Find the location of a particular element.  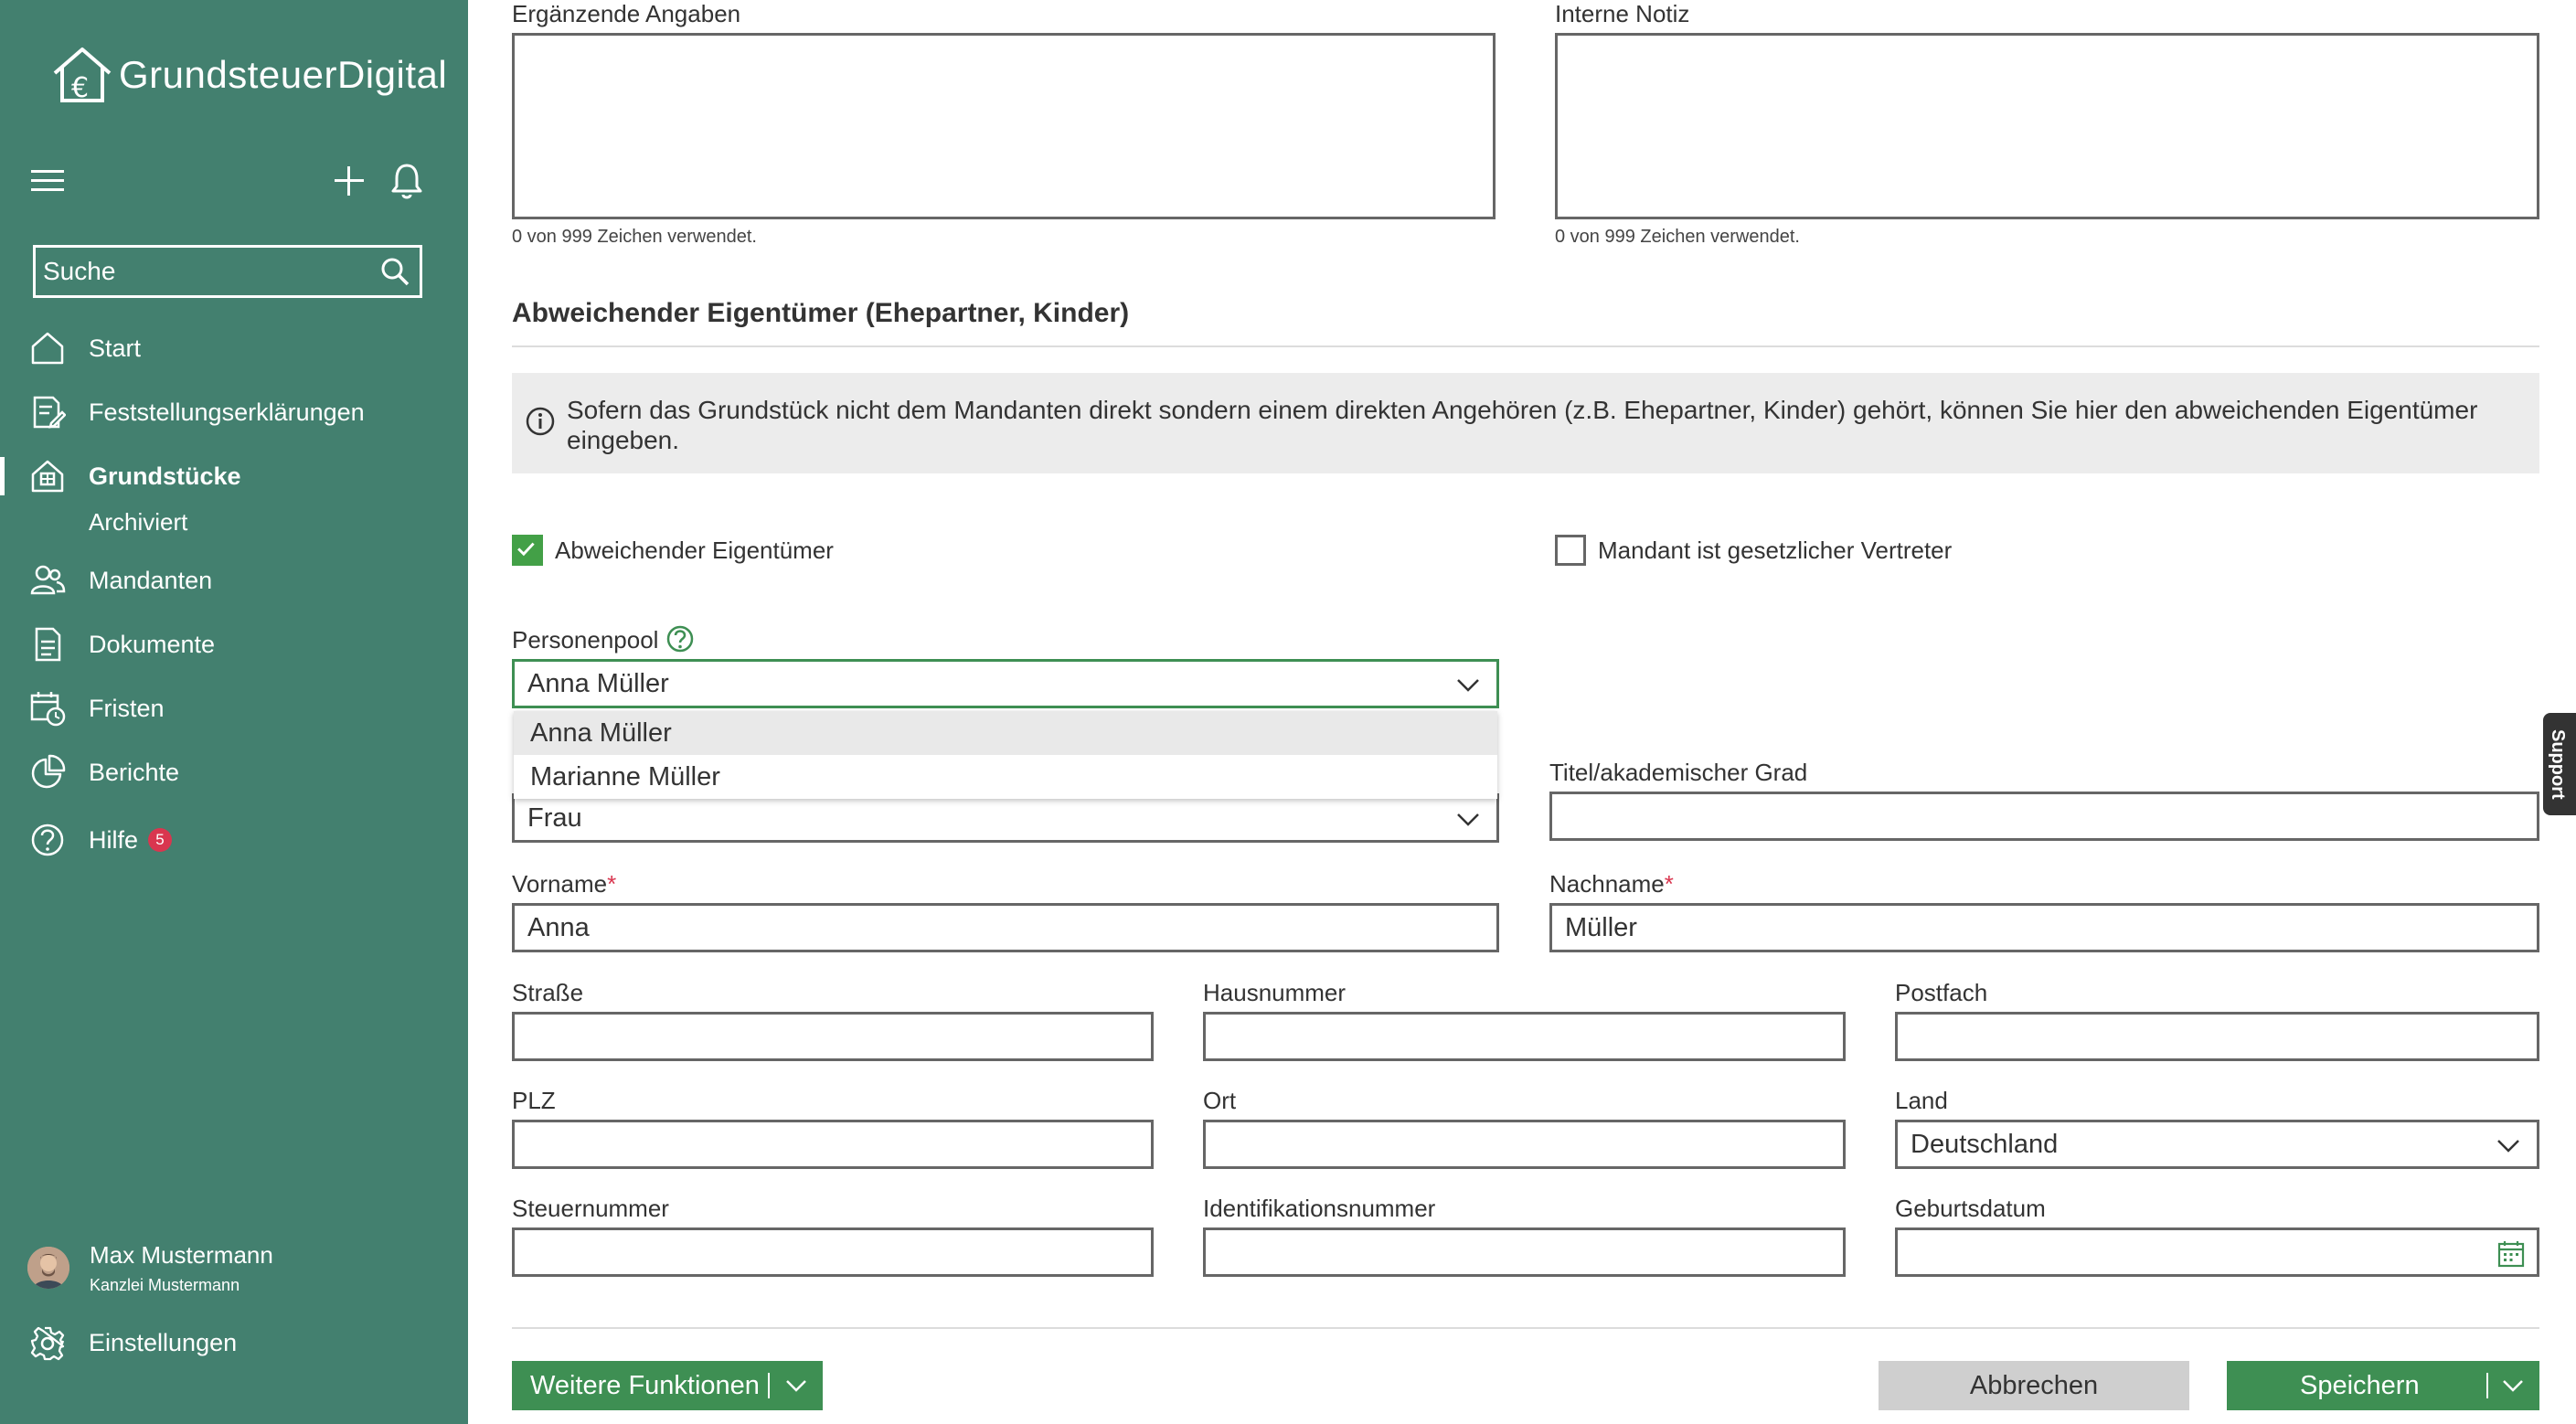

nav-item-hilfe: Hilfe 5 is located at coordinates (234, 840).